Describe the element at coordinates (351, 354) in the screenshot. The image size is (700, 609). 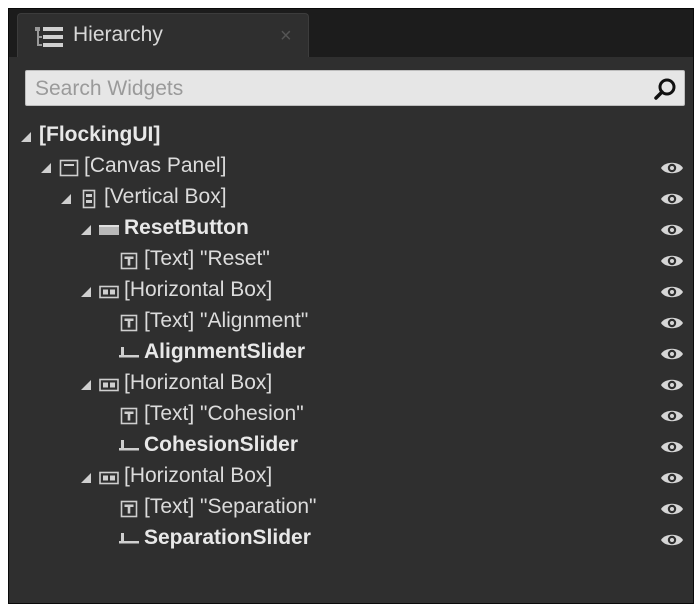
I see `tree-row: AlignmentSlider` at that location.